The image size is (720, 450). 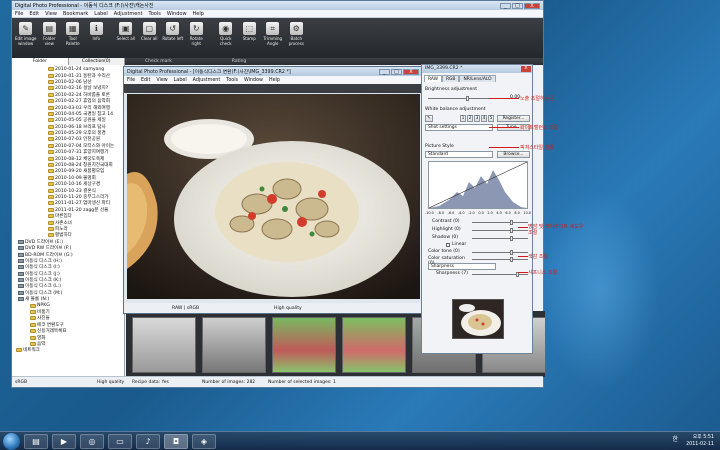 What do you see at coordinates (26, 34) in the screenshot?
I see `edit-image-window-button: ✎ Edit image window` at bounding box center [26, 34].